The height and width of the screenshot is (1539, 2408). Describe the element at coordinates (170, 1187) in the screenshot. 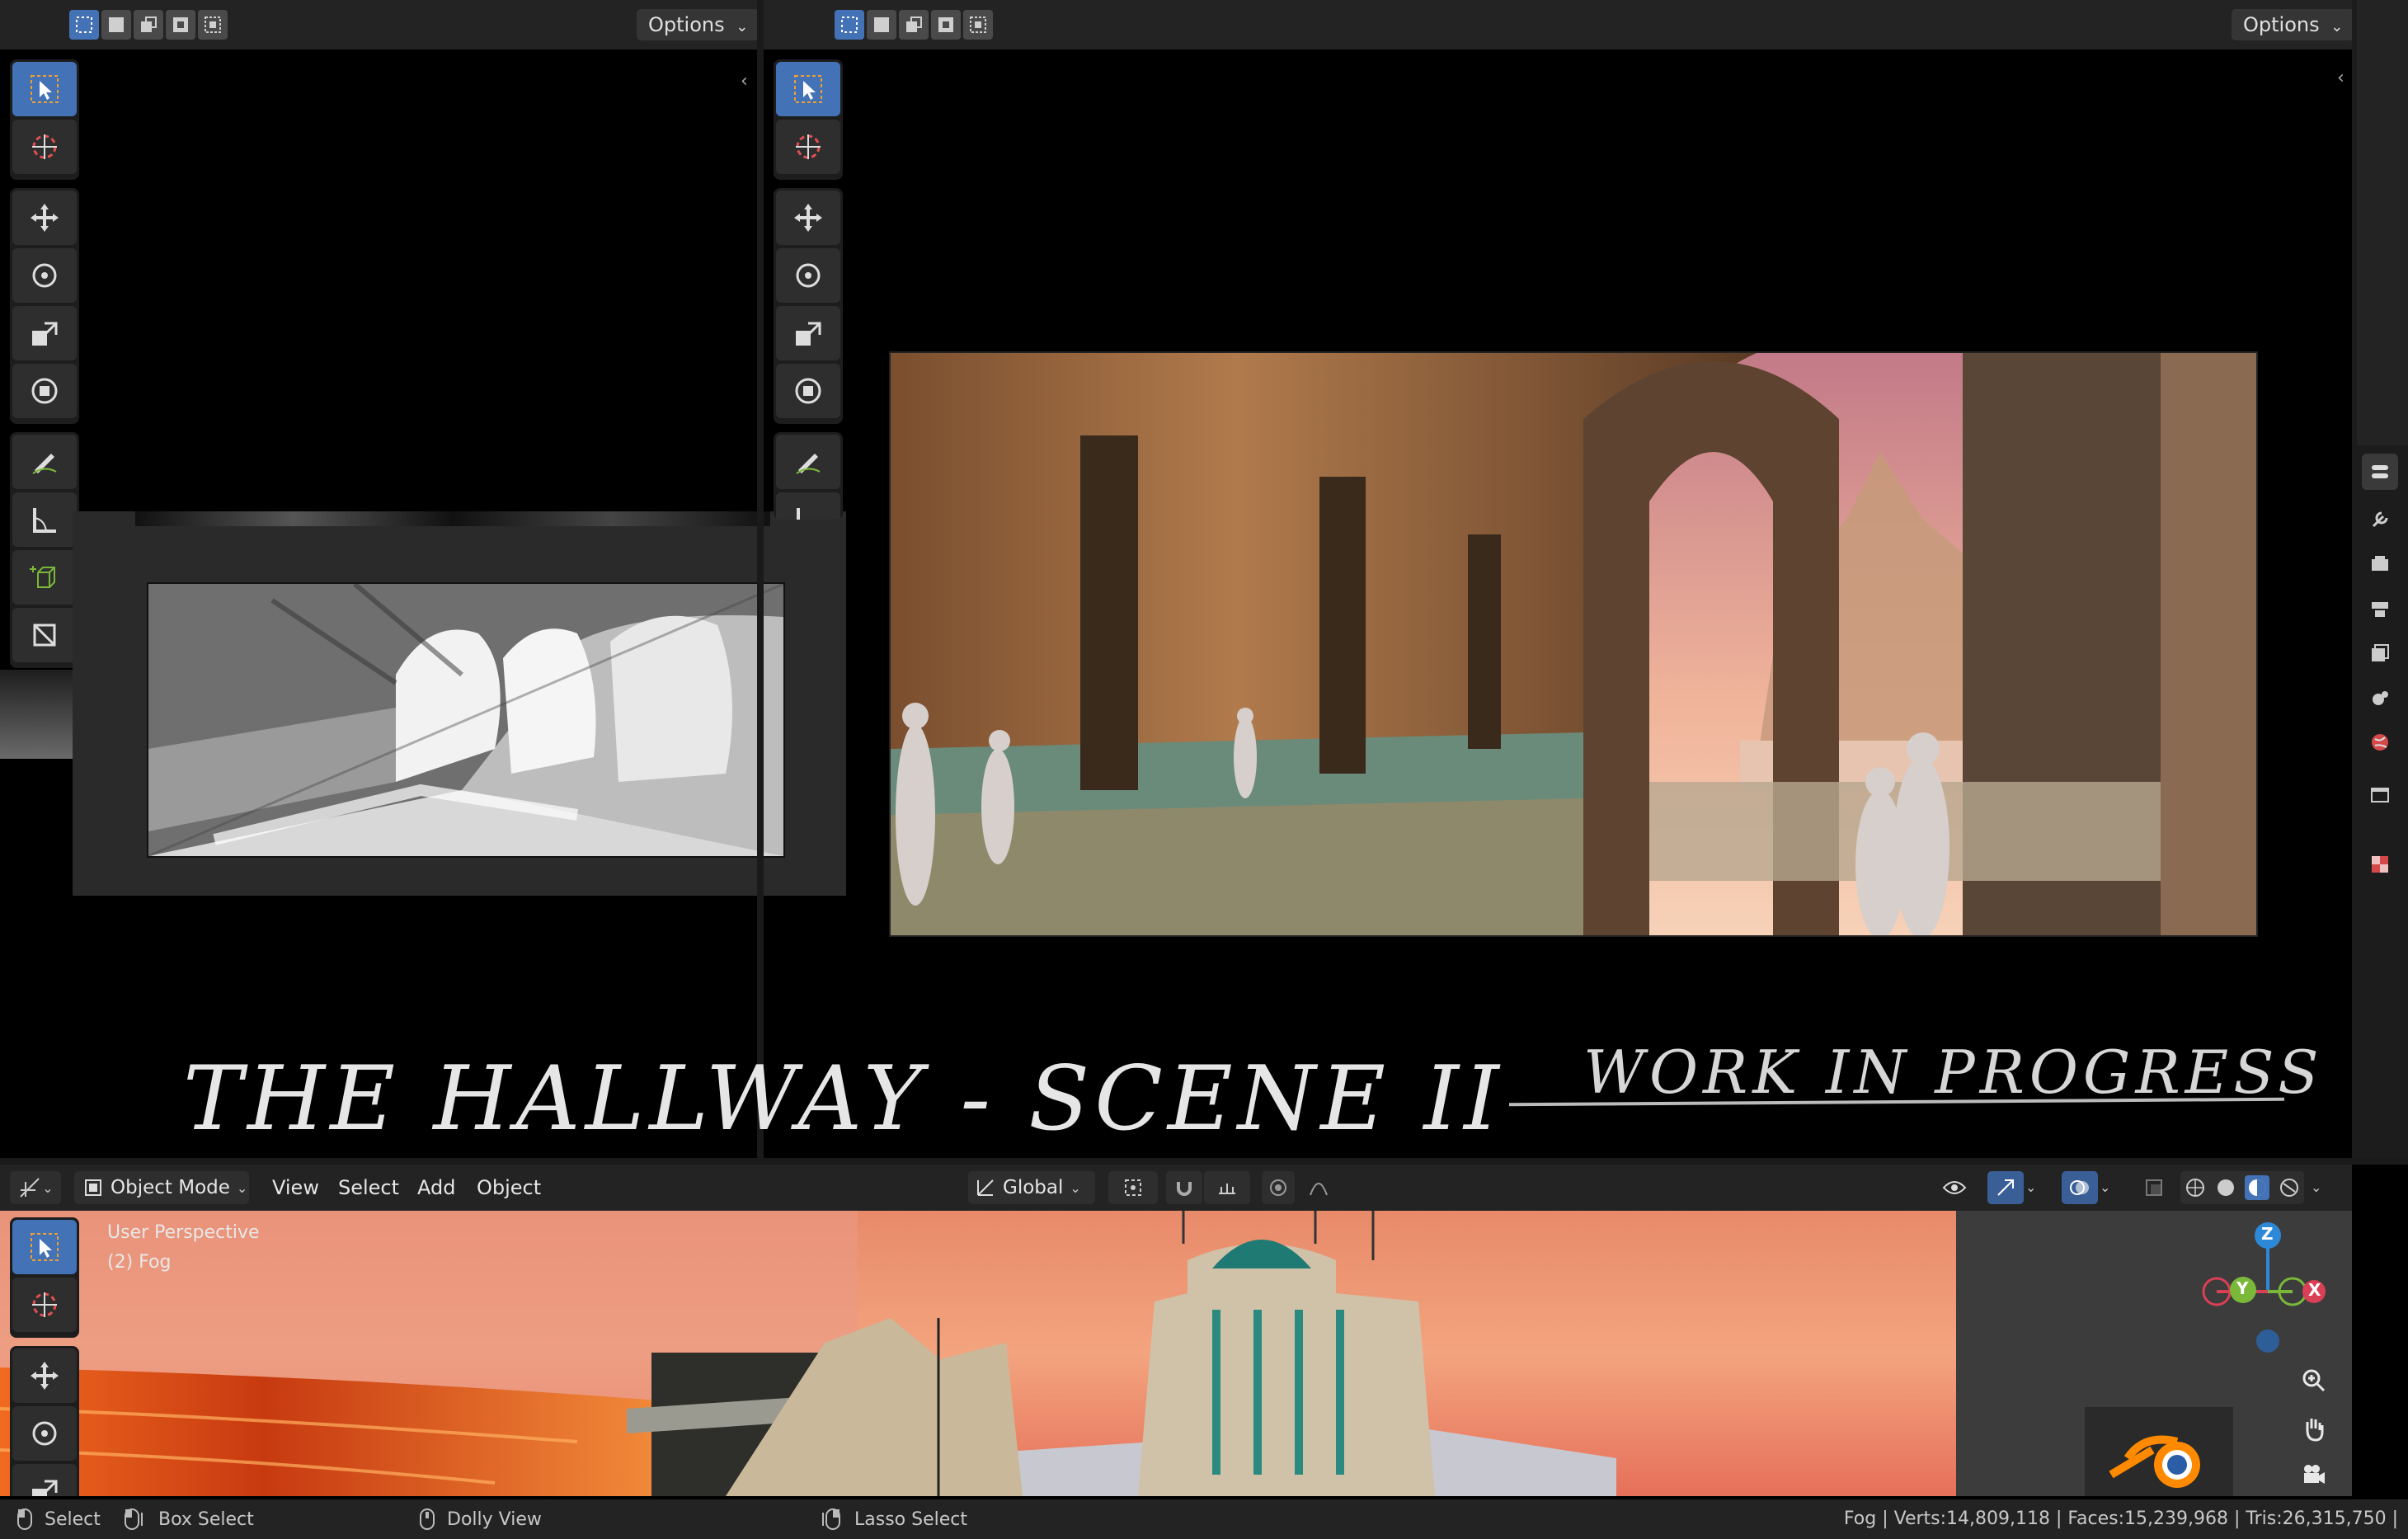

I see `object-mode-label: Object Mode` at that location.